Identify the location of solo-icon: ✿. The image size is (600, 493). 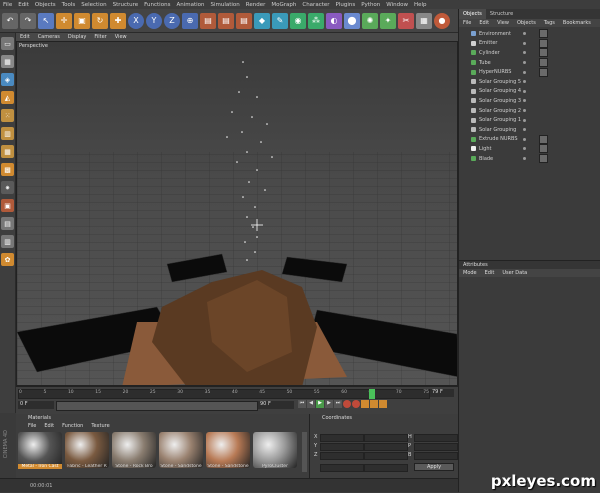
(7, 259).